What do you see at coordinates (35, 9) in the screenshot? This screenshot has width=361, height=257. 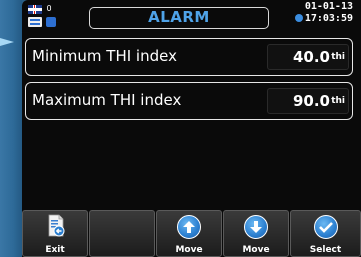 I see `language-flag-icon` at bounding box center [35, 9].